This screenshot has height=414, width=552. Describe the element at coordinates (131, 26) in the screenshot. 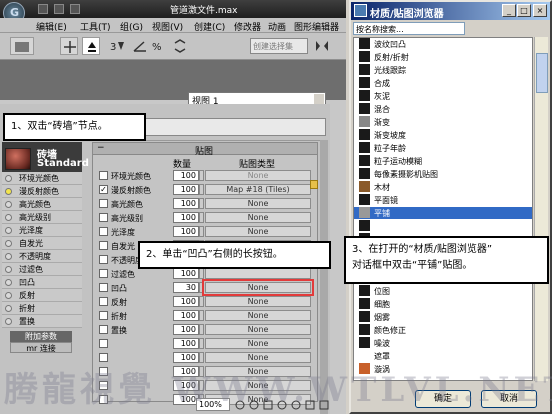

I see `menu-group: 组(G)` at that location.